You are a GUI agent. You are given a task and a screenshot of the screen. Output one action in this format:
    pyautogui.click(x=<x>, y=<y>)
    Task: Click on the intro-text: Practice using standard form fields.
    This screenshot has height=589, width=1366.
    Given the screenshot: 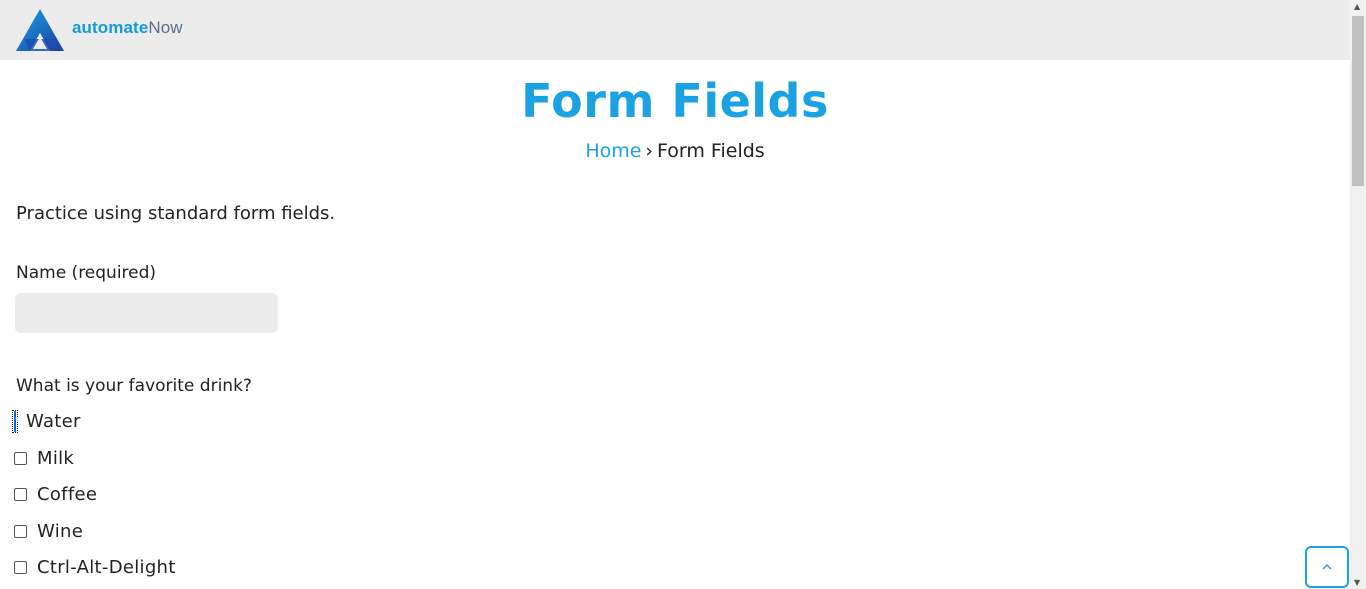 What is the action you would take?
    pyautogui.click(x=176, y=213)
    